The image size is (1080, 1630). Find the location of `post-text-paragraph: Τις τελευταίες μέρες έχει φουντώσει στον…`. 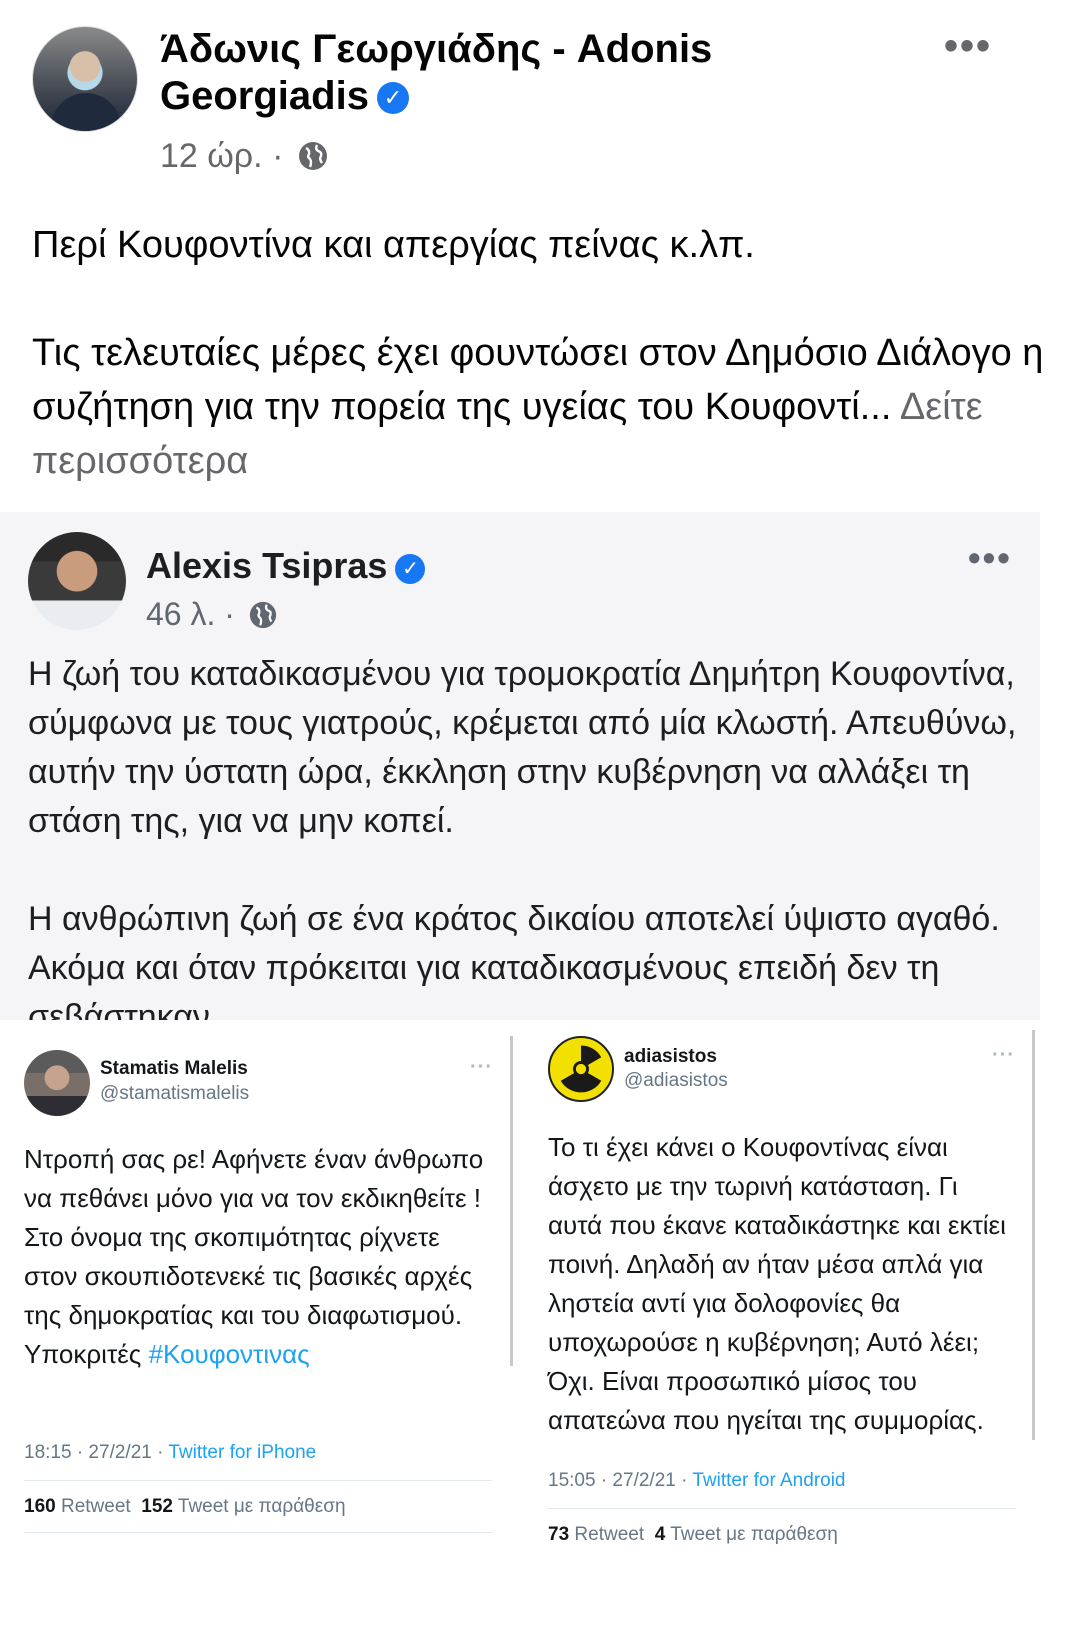

post-text-paragraph: Τις τελευταίες μέρες έχει φουντώσει στον… is located at coordinates (542, 407).